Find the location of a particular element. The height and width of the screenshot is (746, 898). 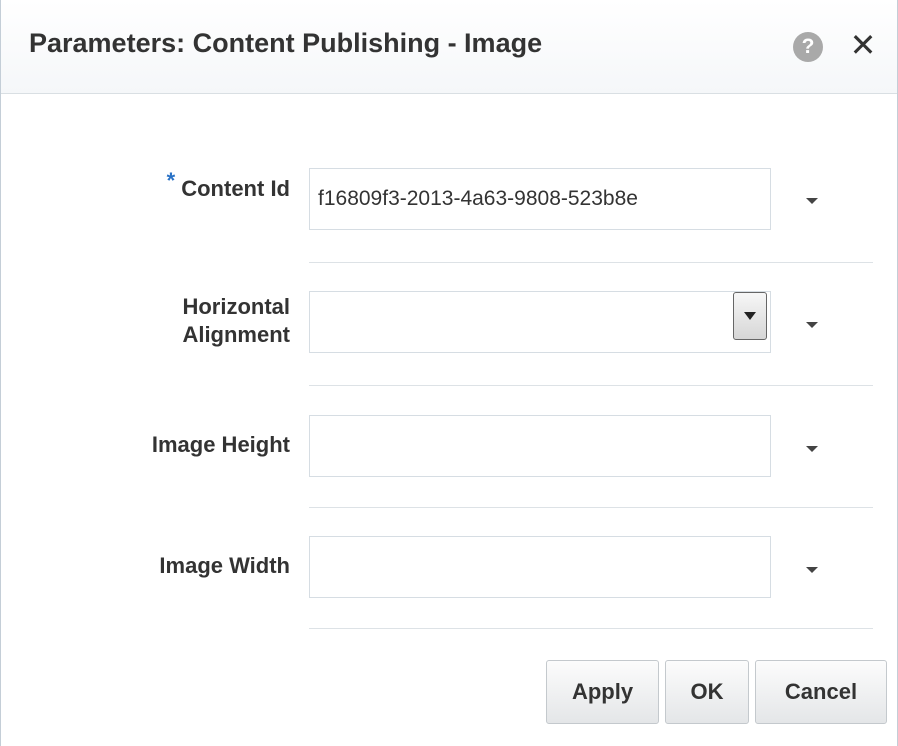

horizontal-alignment-options-chevron-down-icon is located at coordinates (812, 325).